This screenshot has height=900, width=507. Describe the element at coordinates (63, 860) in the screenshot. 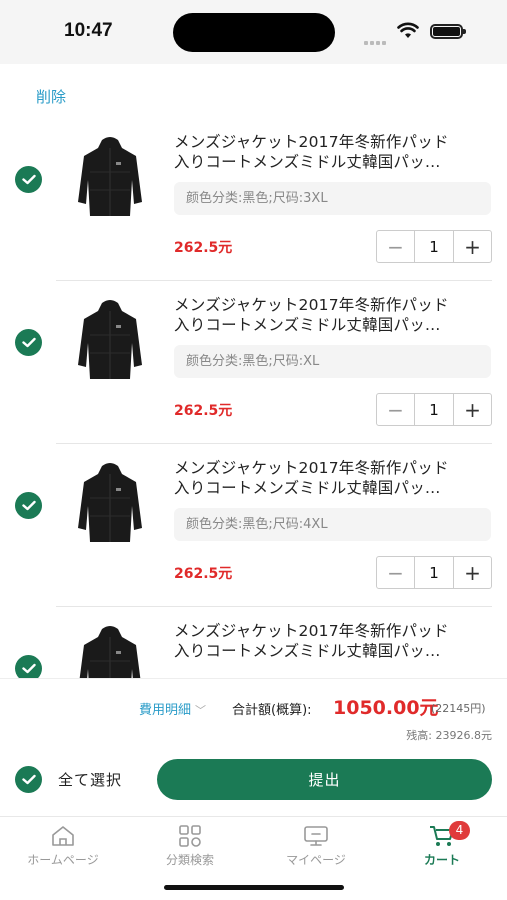

I see `tab-home-label: ホームページ` at that location.